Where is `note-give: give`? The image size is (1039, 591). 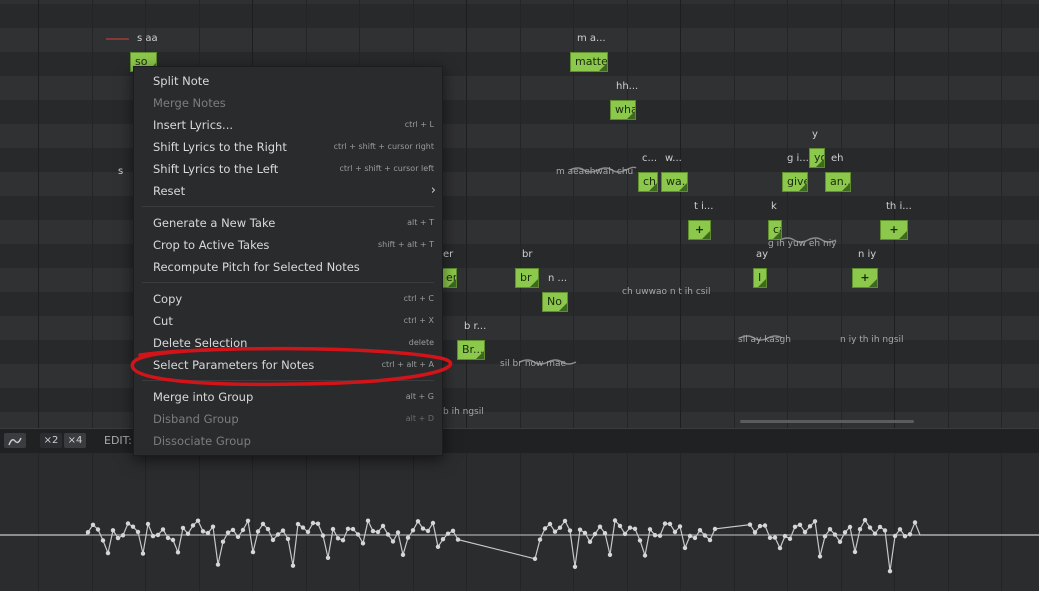
note-give: give is located at coordinates (795, 182).